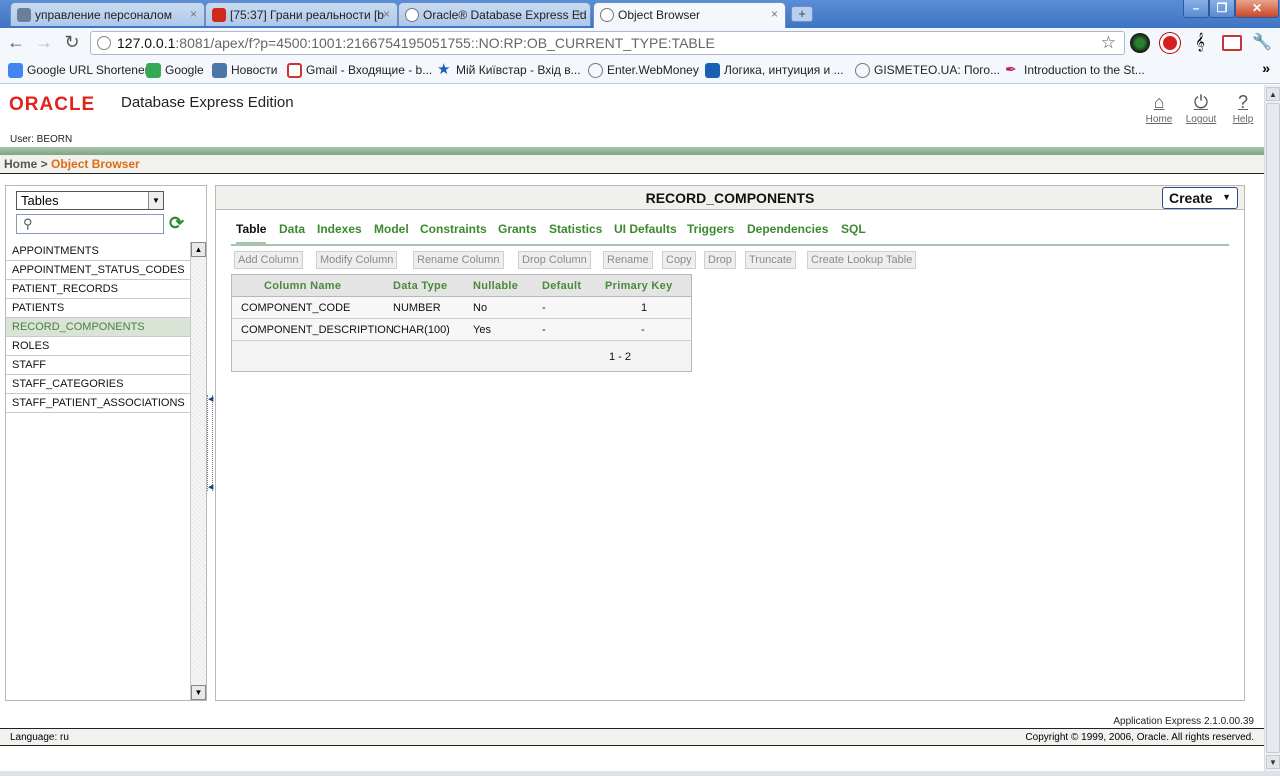  I want to click on list-item: APPOINTMENT_STATUS_CODES, so click(98, 270).